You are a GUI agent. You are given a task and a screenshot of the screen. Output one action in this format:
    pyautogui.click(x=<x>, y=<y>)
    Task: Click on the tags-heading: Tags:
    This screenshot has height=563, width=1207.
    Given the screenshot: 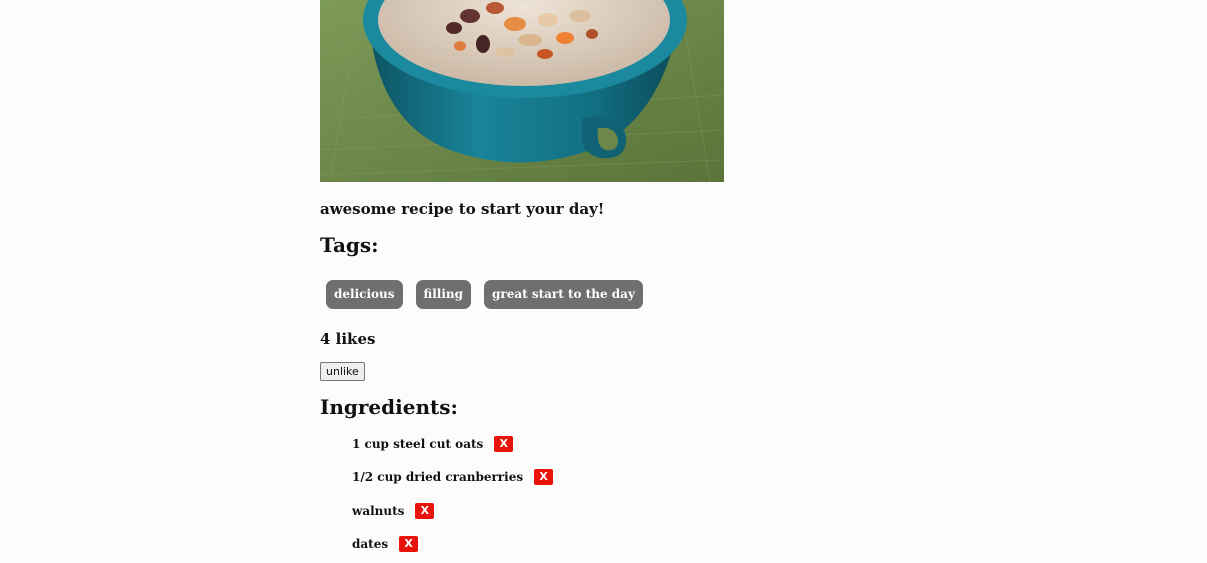 What is the action you would take?
    pyautogui.click(x=349, y=245)
    